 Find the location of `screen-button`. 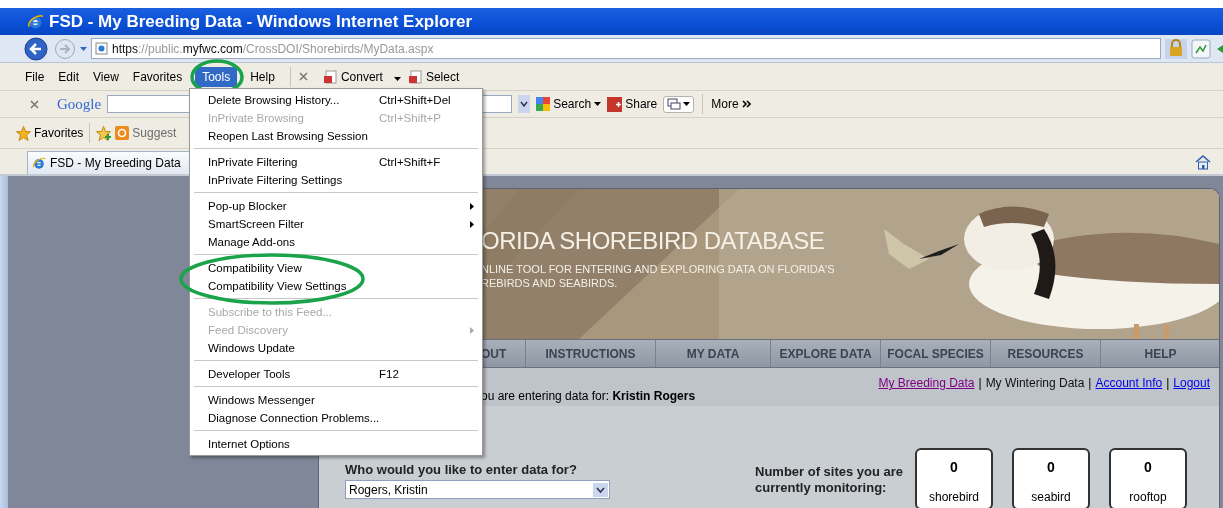

screen-button is located at coordinates (679, 104).